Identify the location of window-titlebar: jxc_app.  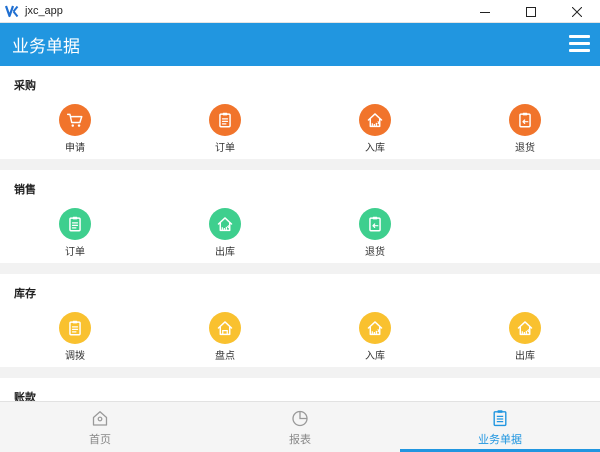
(300, 11).